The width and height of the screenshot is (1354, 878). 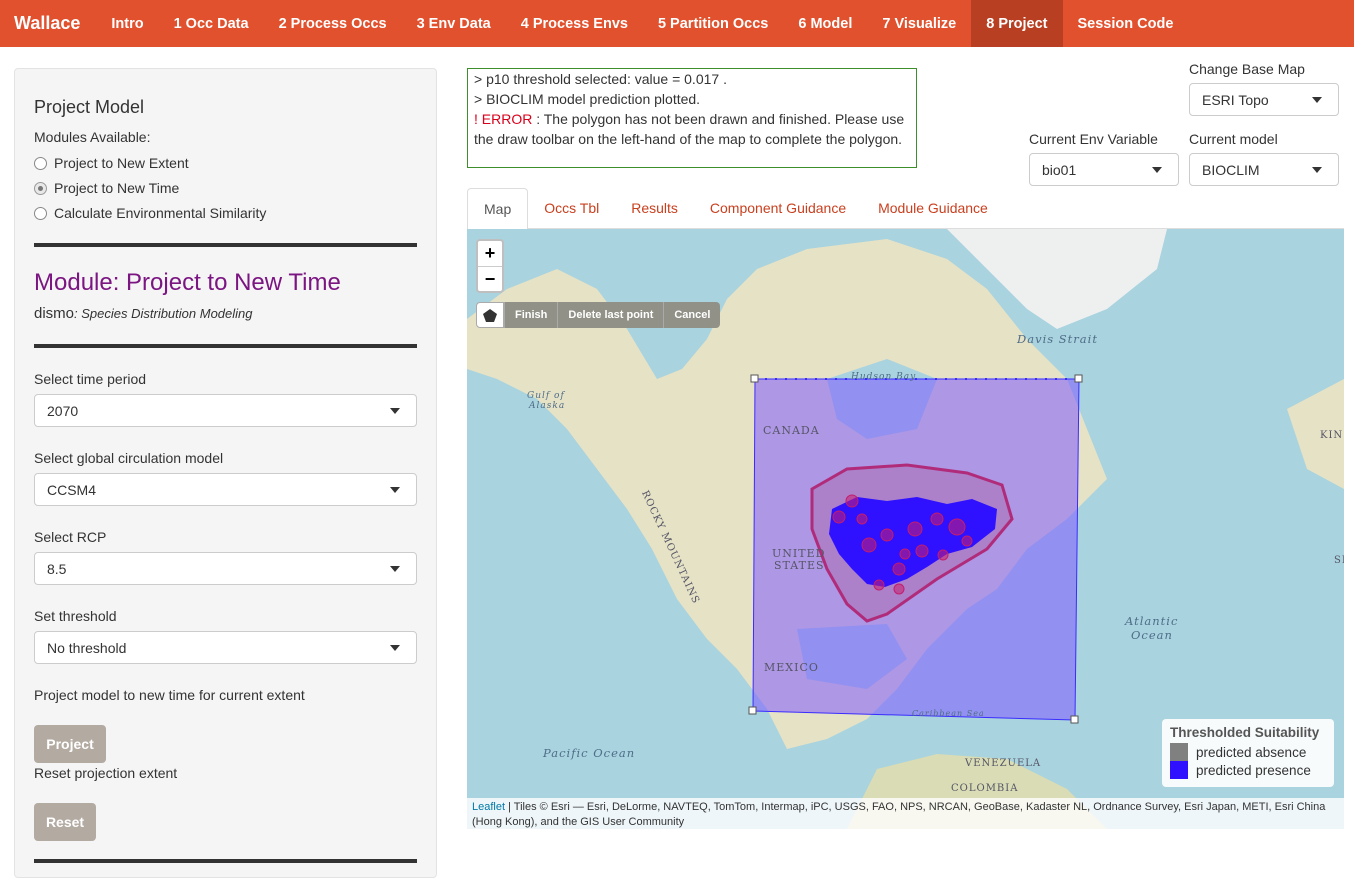 What do you see at coordinates (488, 807) in the screenshot?
I see `leaflet-link: Leaflet` at bounding box center [488, 807].